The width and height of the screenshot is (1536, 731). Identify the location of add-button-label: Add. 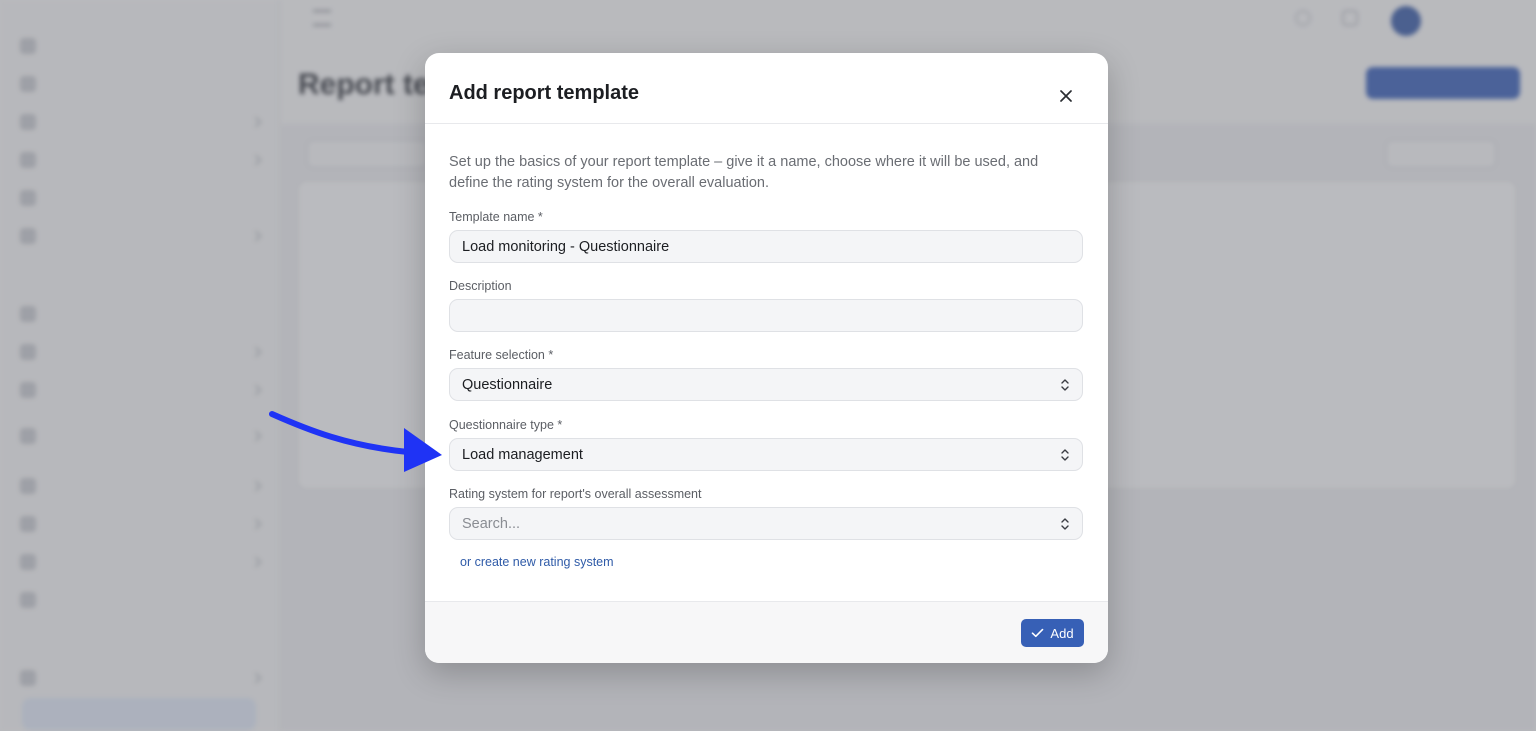
(1062, 633).